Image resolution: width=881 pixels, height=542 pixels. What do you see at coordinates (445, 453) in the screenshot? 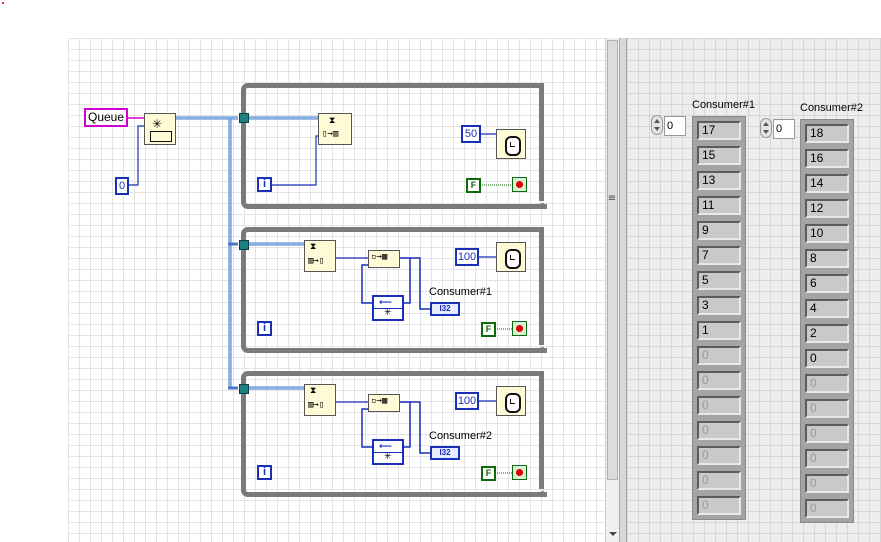
I see `consumer2-indicator-terminal: I32` at bounding box center [445, 453].